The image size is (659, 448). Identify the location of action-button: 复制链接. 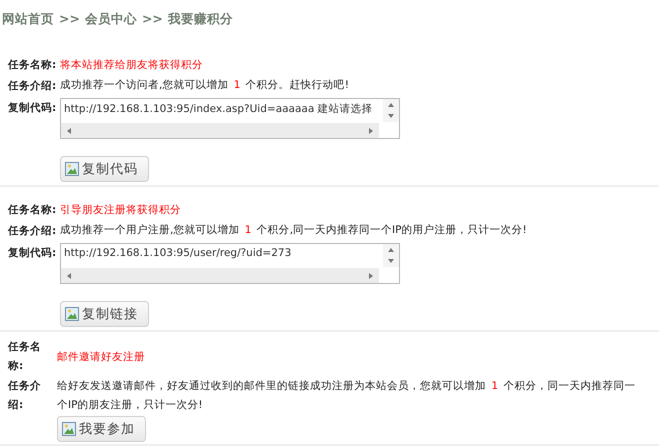
(104, 314).